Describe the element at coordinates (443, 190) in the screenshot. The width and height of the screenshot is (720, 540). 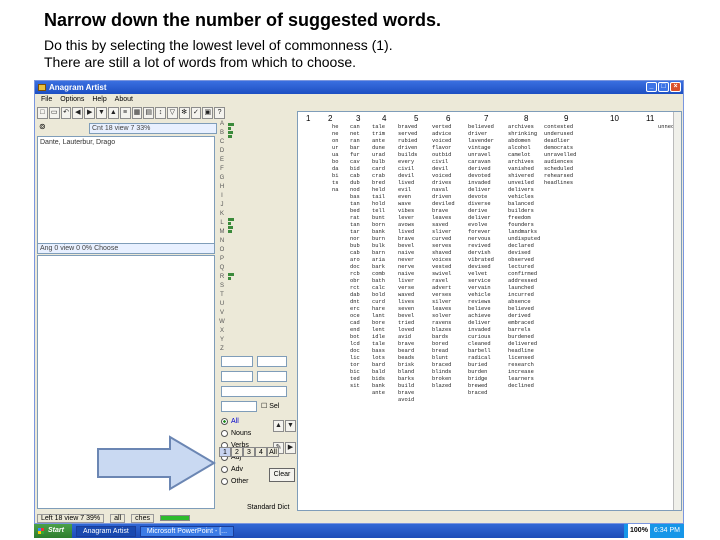
I see `list-item: naval` at that location.